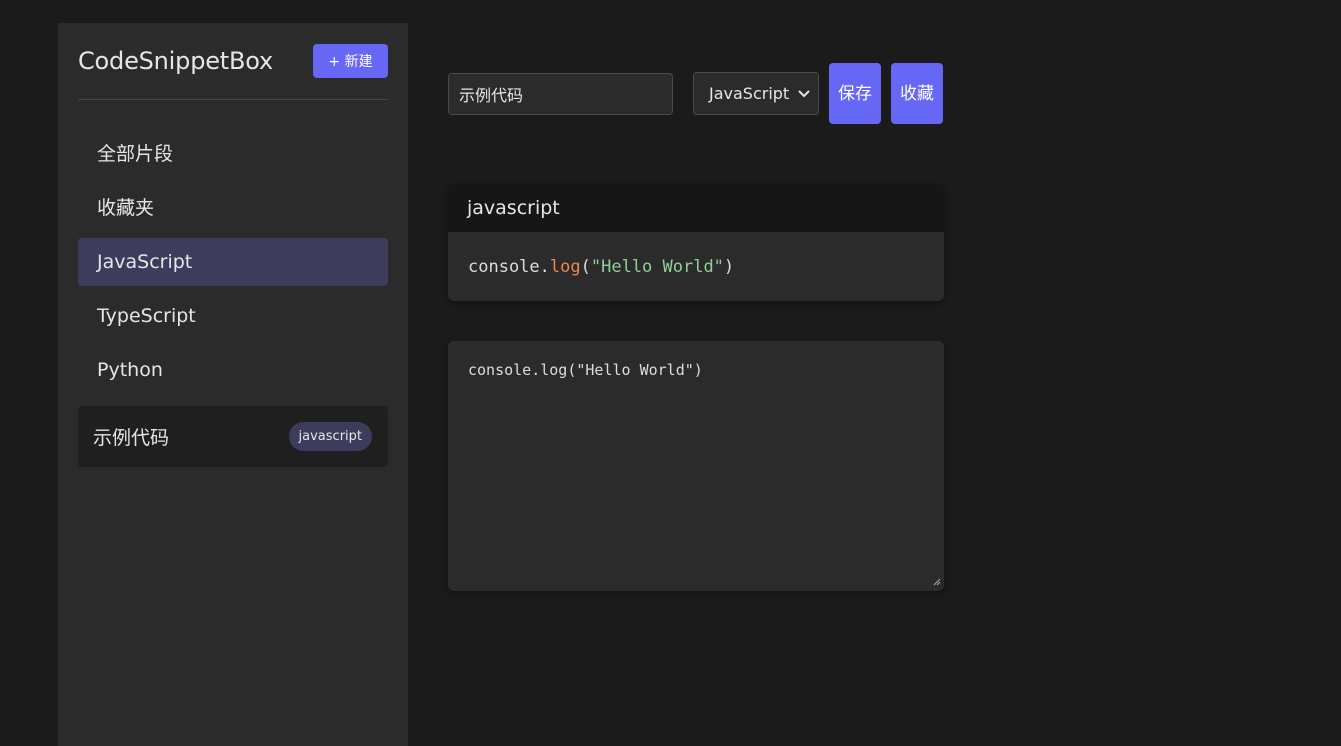 The image size is (1341, 746). I want to click on preview-code: console.log("Hello World"), so click(696, 266).